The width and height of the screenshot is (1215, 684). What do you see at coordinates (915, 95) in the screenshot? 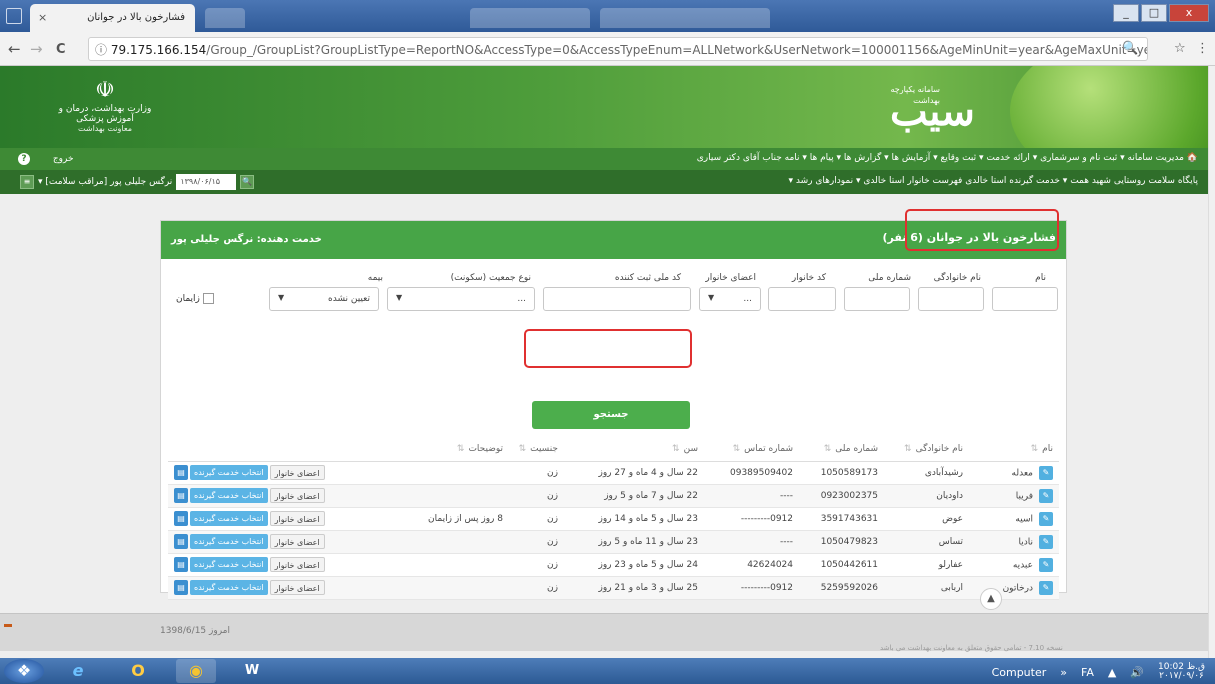
I see `logo-subtitle: سامانه یکپارچه بهداشت` at bounding box center [915, 95].